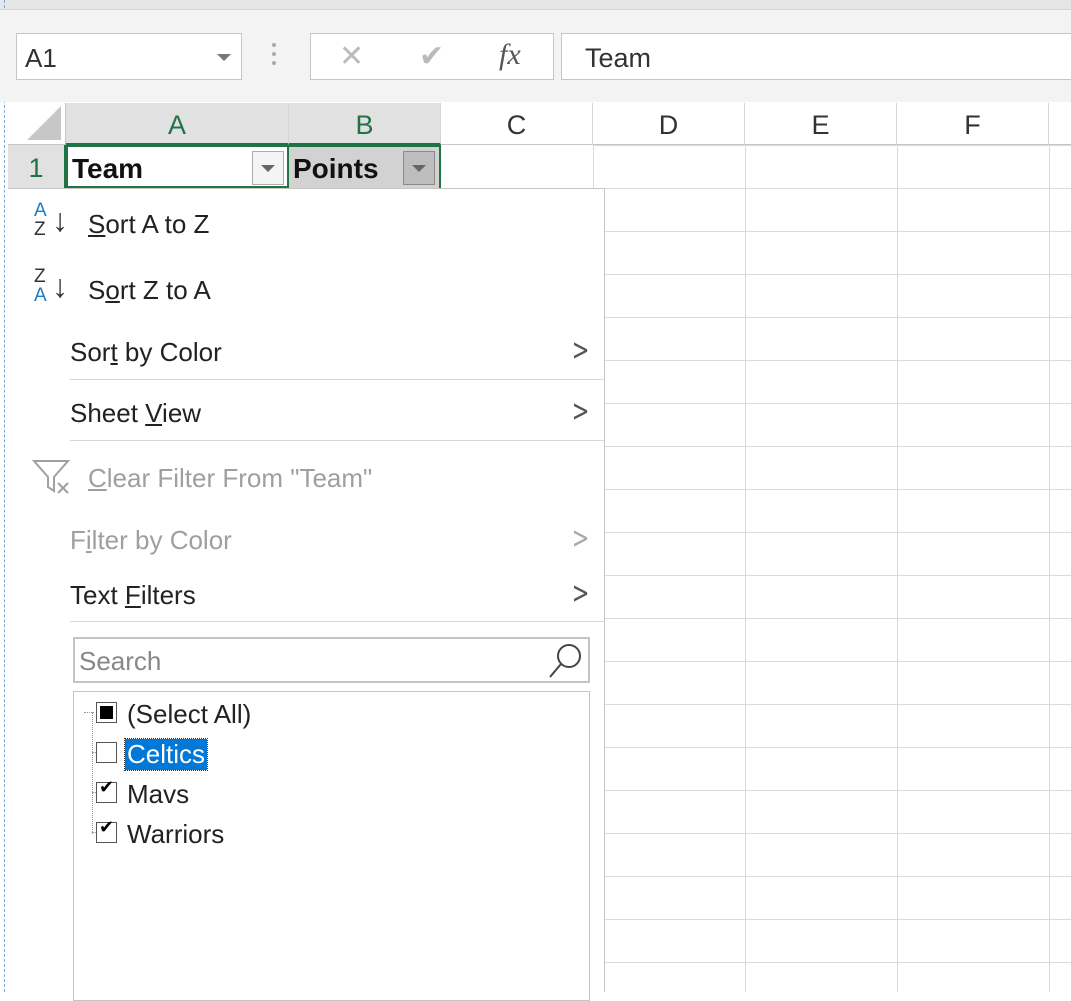 This screenshot has height=1001, width=1071. I want to click on cell-a1-text: Team, so click(108, 168).